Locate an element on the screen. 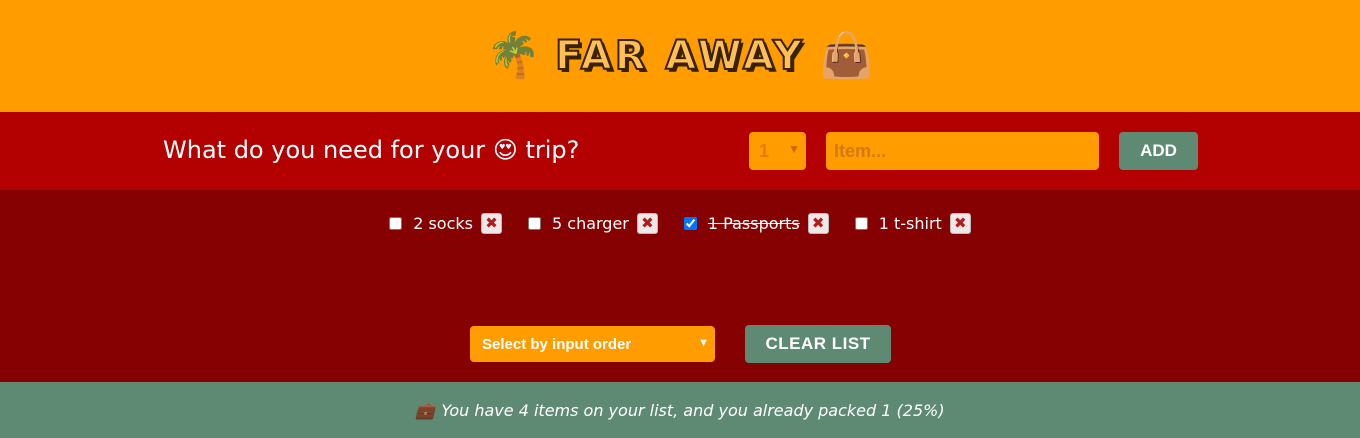  quantity-select: 1 ▼ is located at coordinates (777, 151).